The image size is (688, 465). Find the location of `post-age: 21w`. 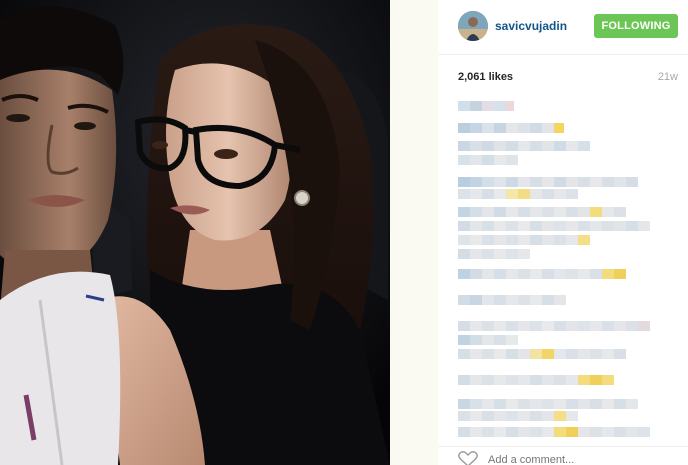

post-age: 21w is located at coordinates (668, 77).